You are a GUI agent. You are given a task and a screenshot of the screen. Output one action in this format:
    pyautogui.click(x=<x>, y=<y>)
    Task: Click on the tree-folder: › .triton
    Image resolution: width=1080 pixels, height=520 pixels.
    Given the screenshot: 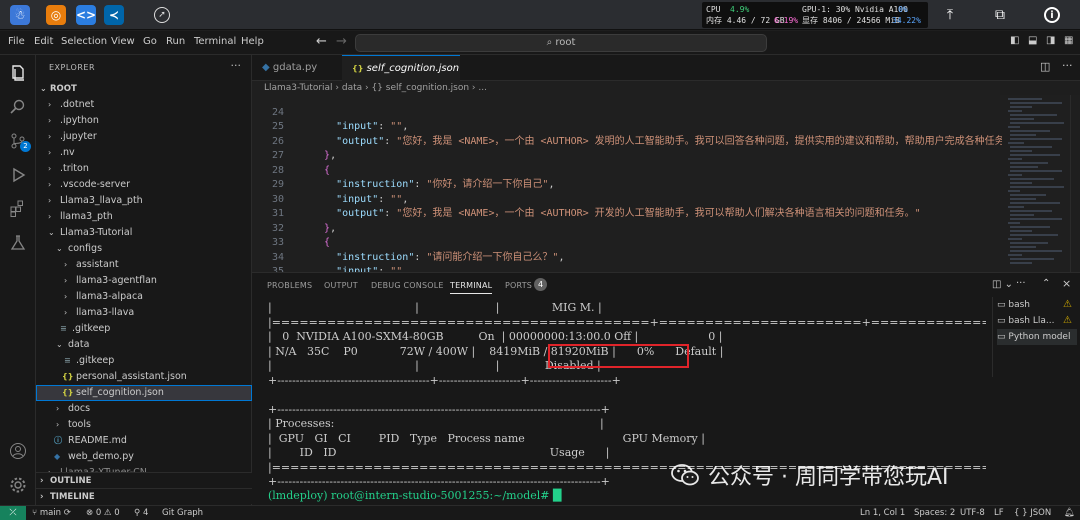 What is the action you would take?
    pyautogui.click(x=144, y=169)
    